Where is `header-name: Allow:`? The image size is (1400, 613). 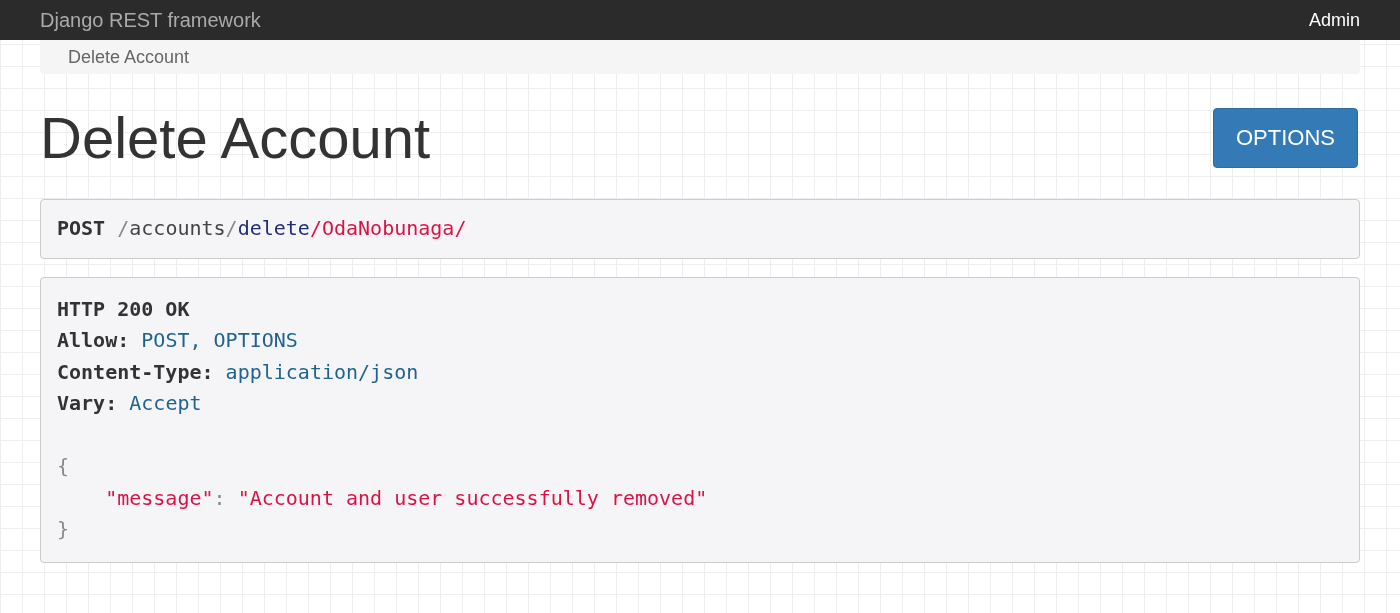
header-name: Allow: is located at coordinates (93, 340).